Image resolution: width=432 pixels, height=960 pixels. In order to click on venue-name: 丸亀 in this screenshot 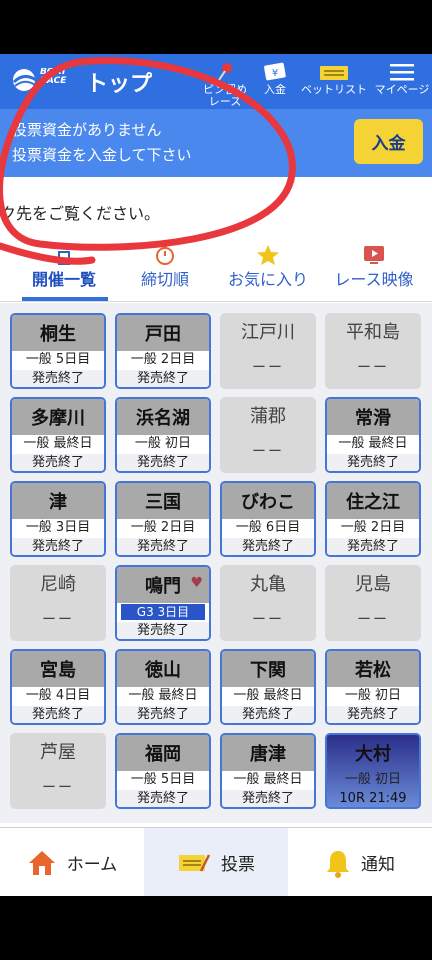, I will do `click(268, 584)`.